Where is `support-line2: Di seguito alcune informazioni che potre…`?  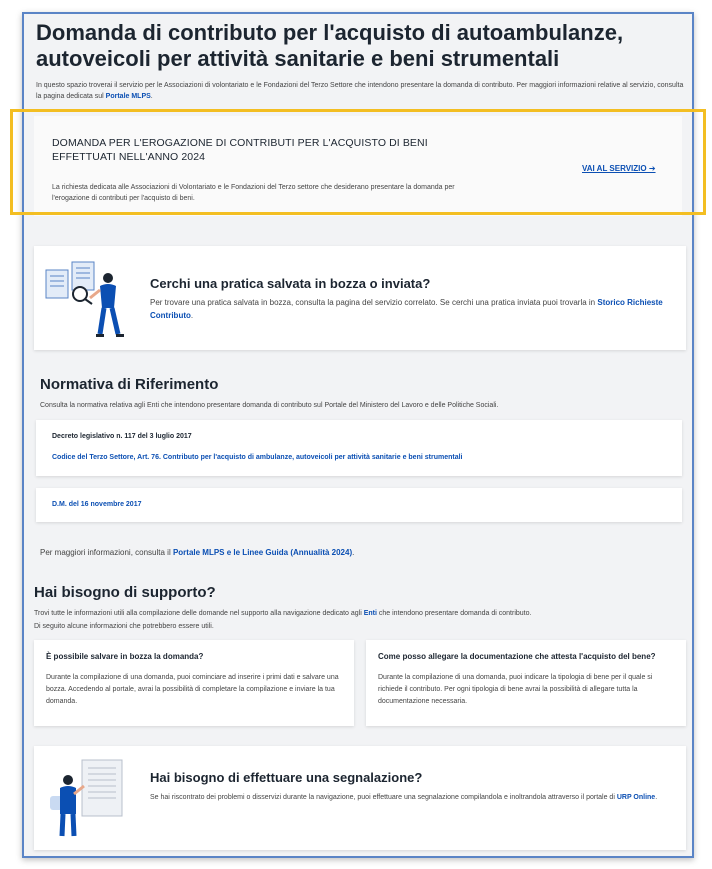
support-line2: Di seguito alcune informazioni che potre… is located at coordinates (124, 626).